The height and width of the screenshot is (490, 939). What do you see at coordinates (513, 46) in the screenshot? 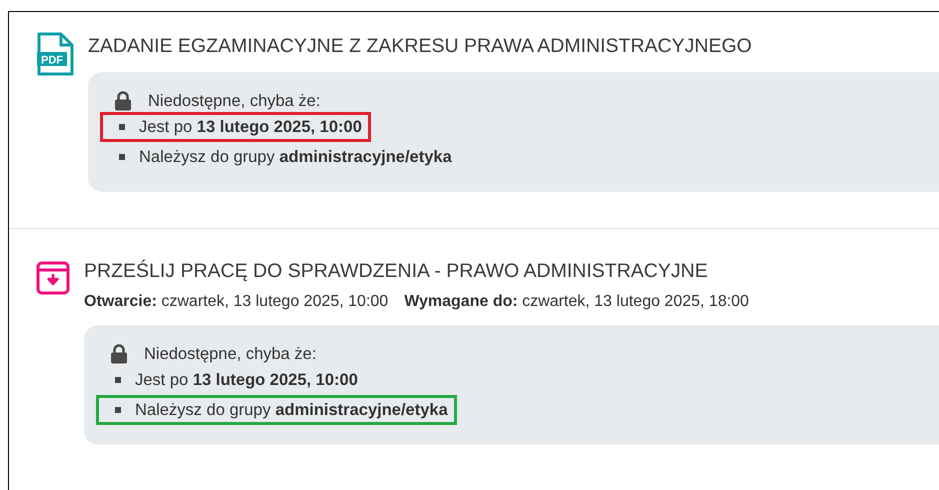
I see `activity-title: ZADANIE EGZAMINACYJNE Z ZAKRESU PRAWA ADMINISTRACYJNEGO` at bounding box center [513, 46].